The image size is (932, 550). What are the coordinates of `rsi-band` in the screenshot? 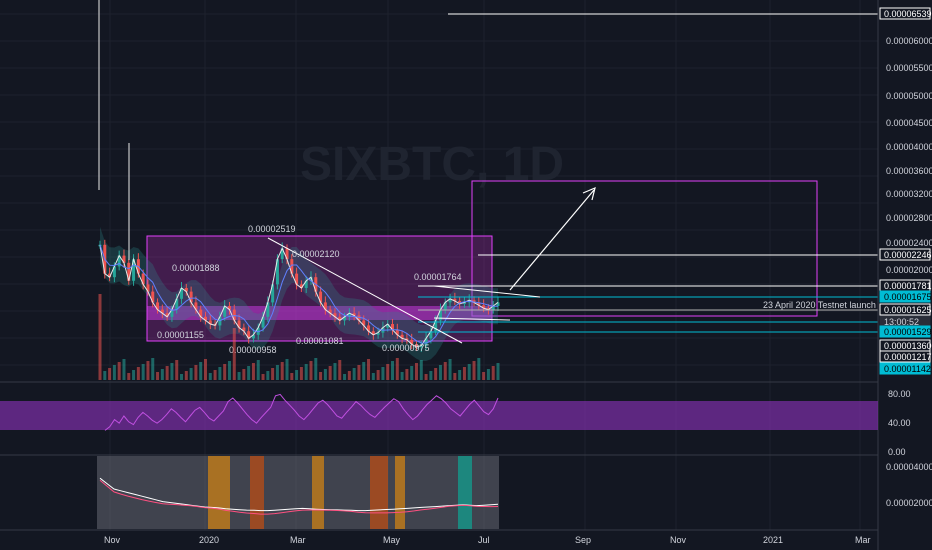 It's located at (439, 415).